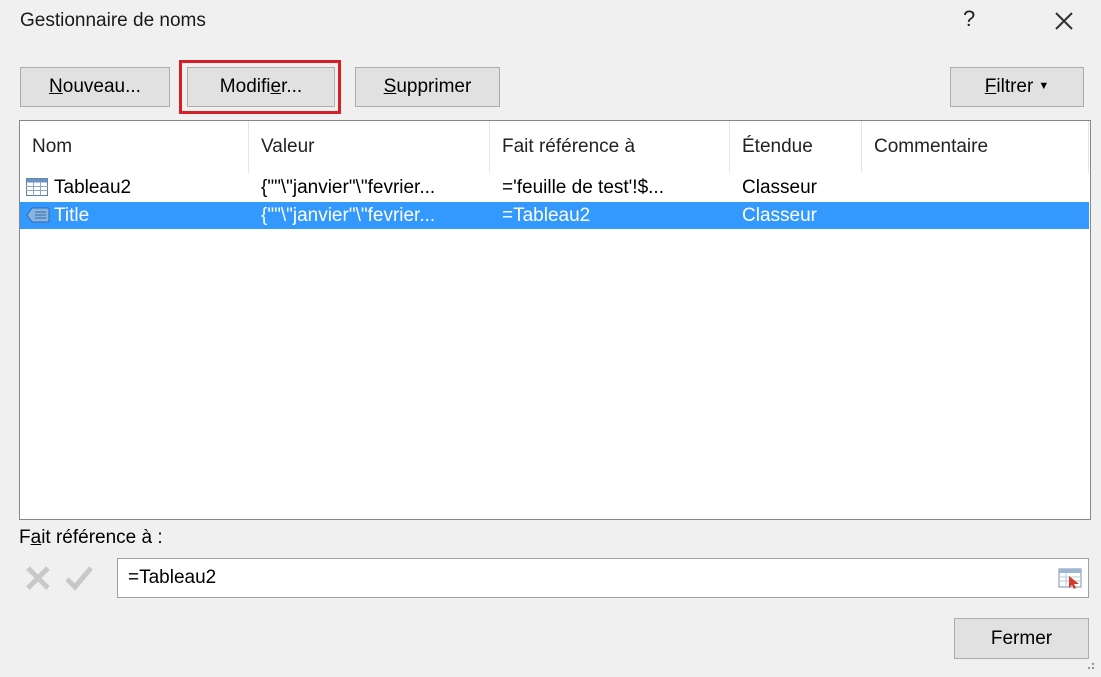 Image resolution: width=1101 pixels, height=677 pixels. Describe the element at coordinates (56, 86) in the screenshot. I see `new-button-access-key: N` at that location.